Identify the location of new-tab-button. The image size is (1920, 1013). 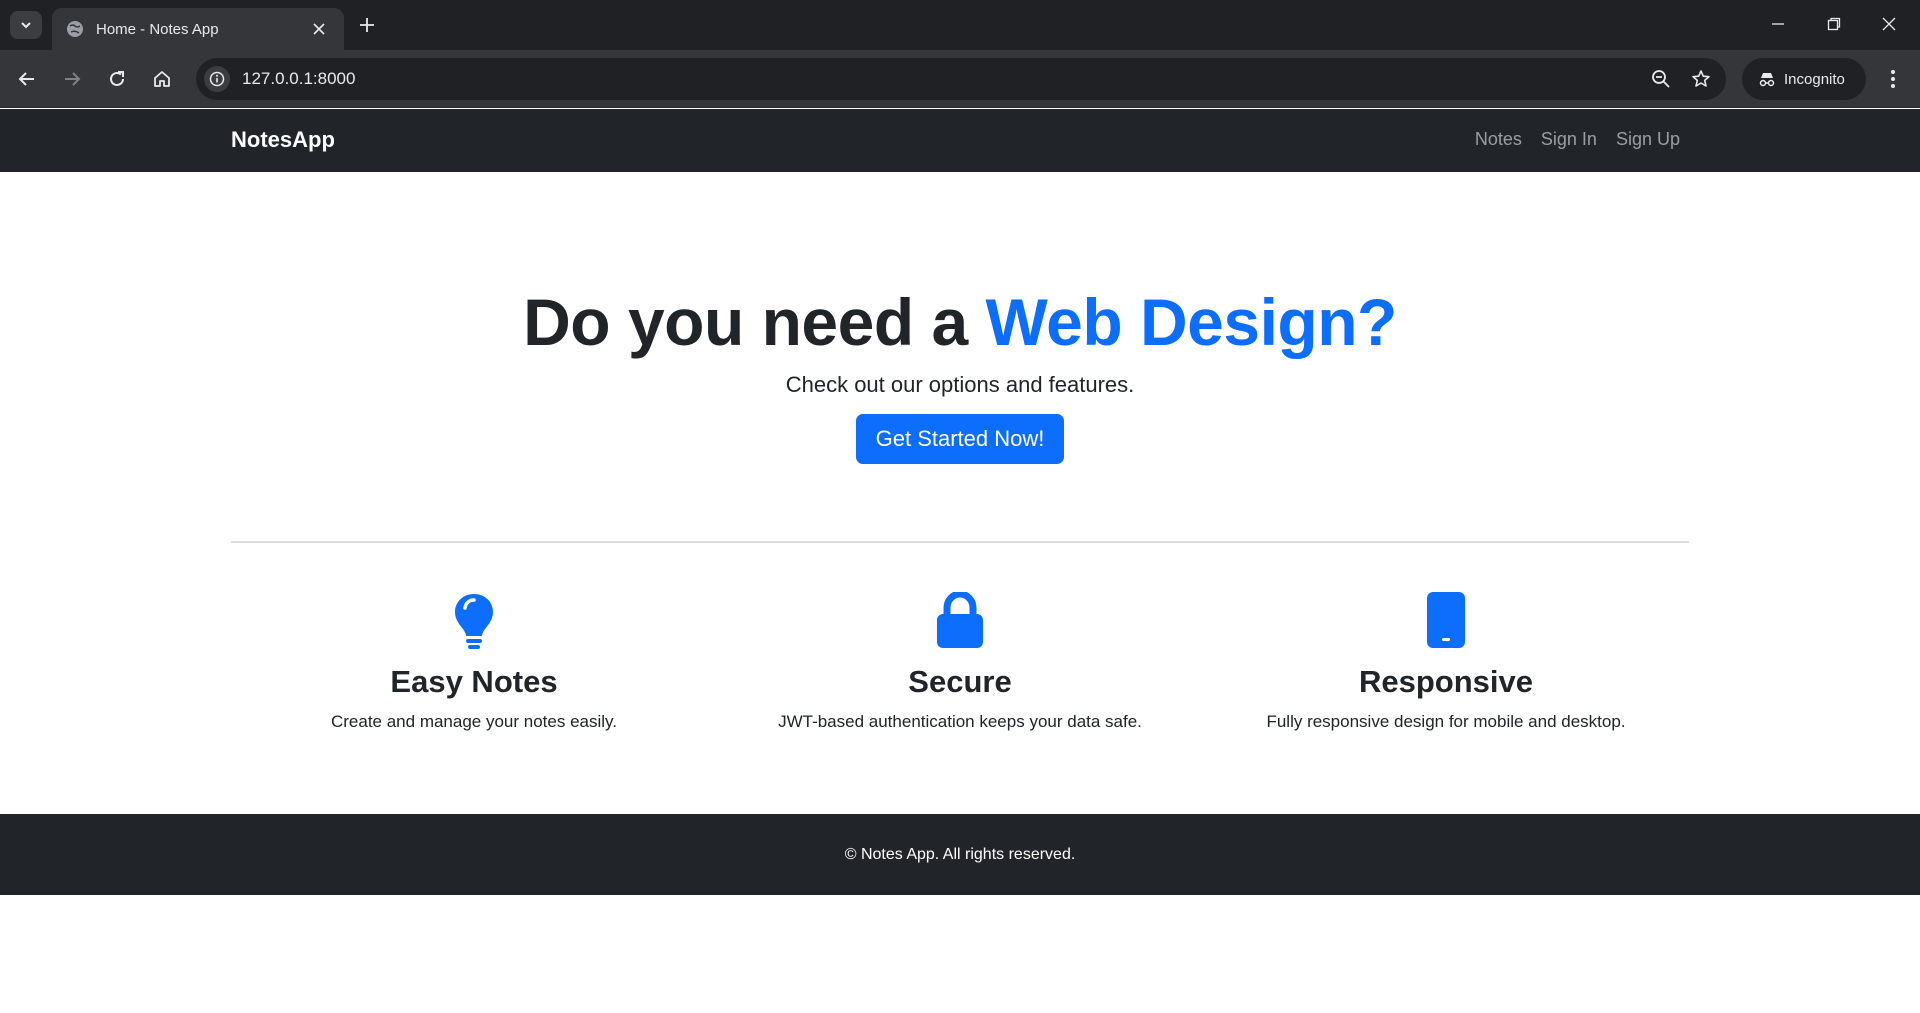
(367, 25).